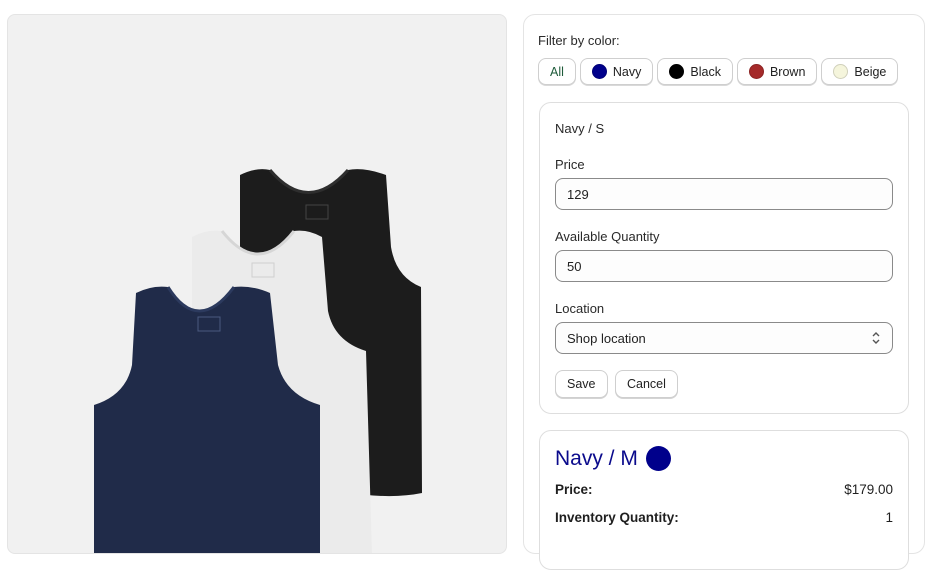  Describe the element at coordinates (724, 266) in the screenshot. I see `quantity-input` at that location.